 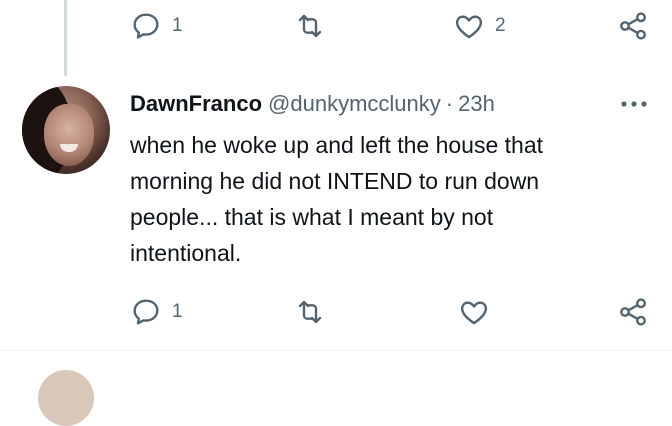 I want to click on tweet-header: DawnFranco @dunkymcclunky · 23h, so click(x=380, y=104).